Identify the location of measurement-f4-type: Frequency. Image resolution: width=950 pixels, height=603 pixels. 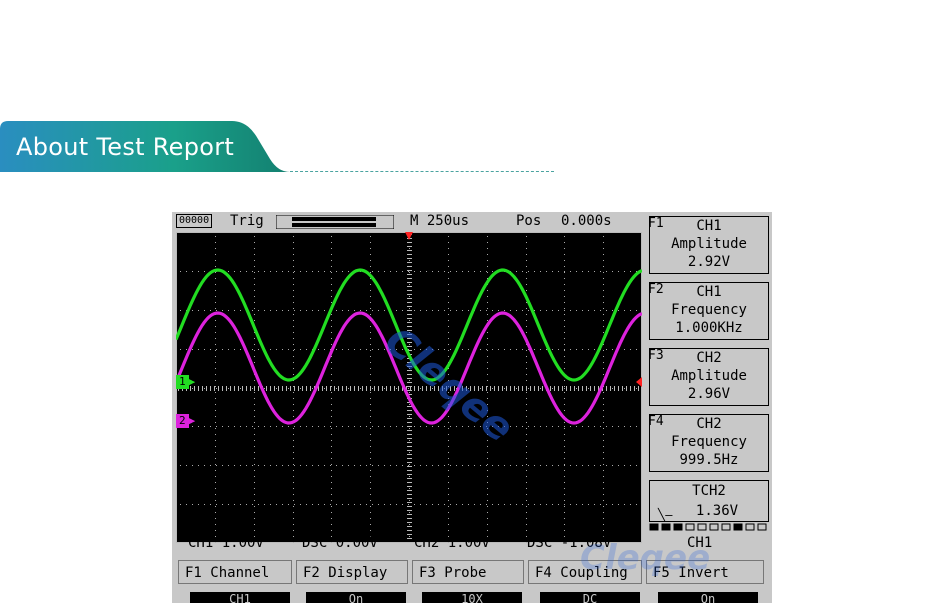
(709, 442).